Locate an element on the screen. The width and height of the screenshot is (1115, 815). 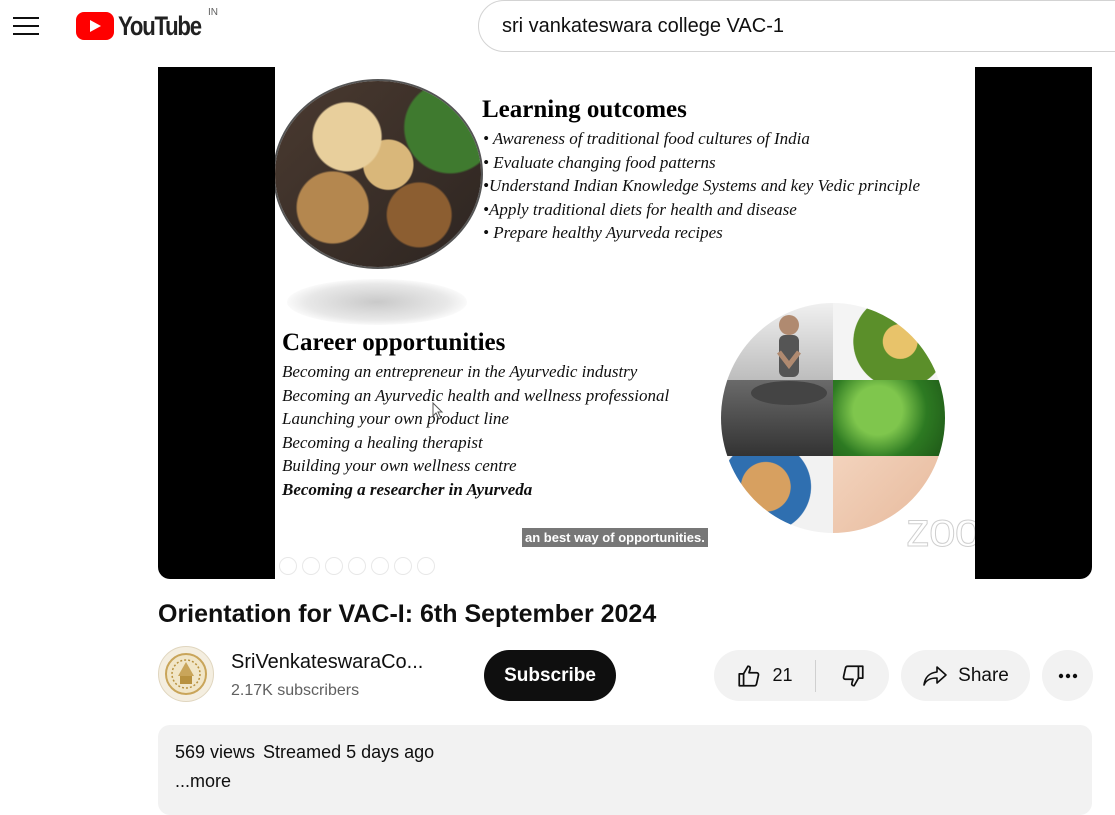
subscribe-button: Subscribe is located at coordinates (550, 675).